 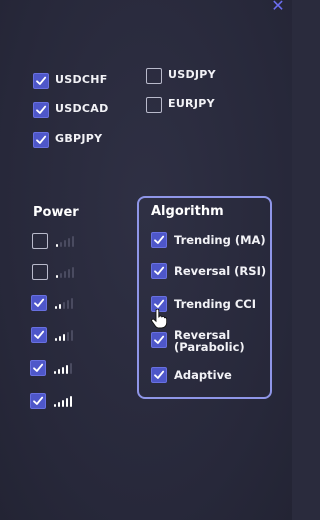 What do you see at coordinates (154, 76) in the screenshot?
I see `pair-checkbox-usdjpy` at bounding box center [154, 76].